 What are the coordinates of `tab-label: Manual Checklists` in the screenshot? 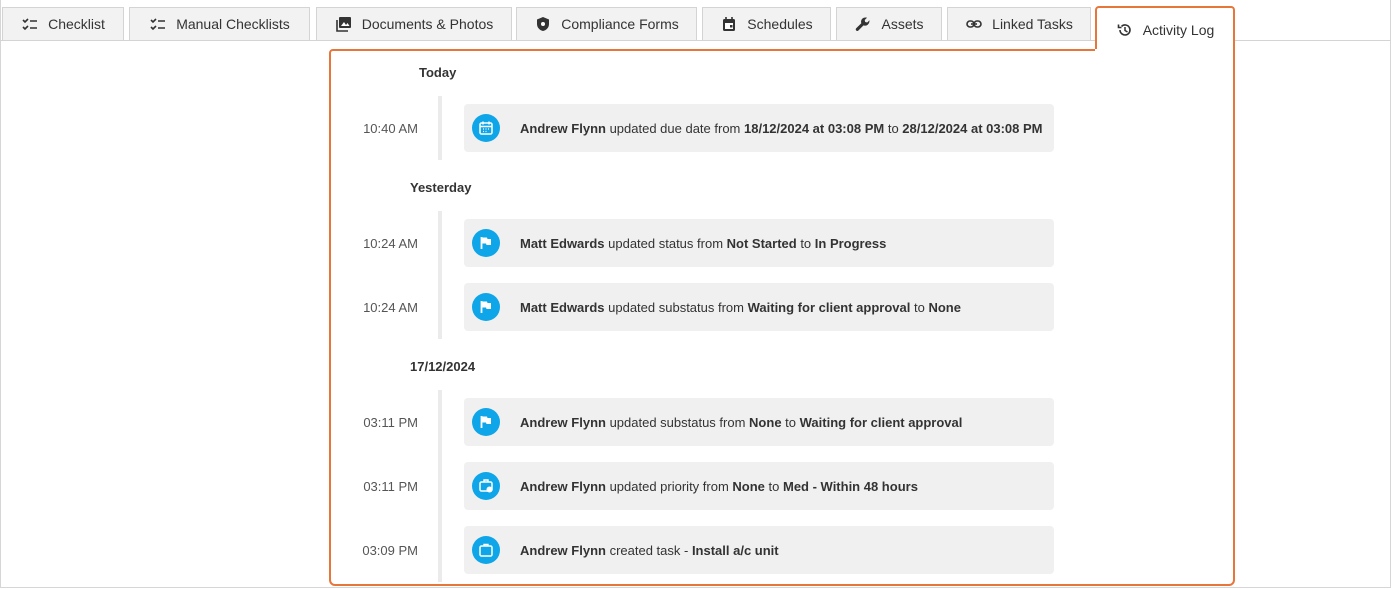 It's located at (233, 24).